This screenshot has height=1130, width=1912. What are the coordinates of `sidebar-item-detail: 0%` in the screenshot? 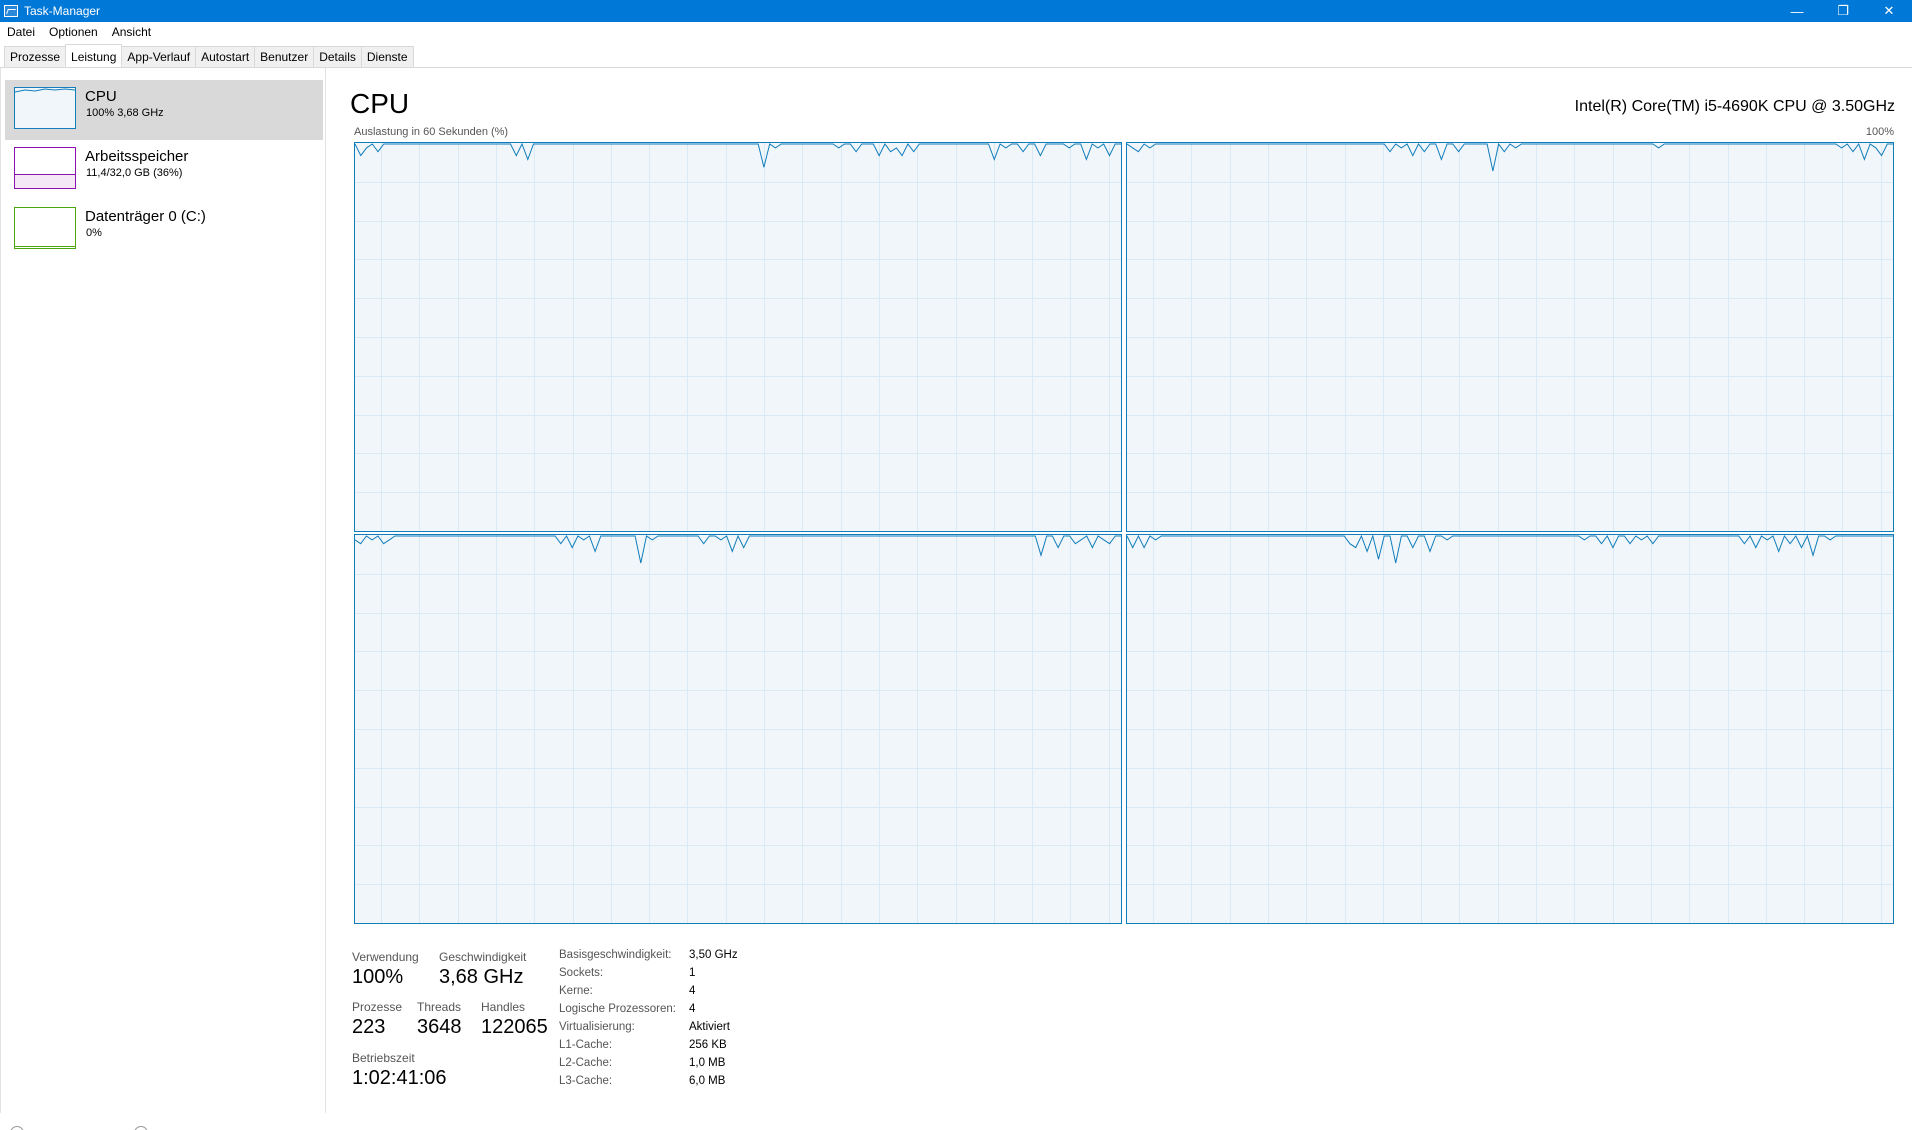 It's located at (94, 233).